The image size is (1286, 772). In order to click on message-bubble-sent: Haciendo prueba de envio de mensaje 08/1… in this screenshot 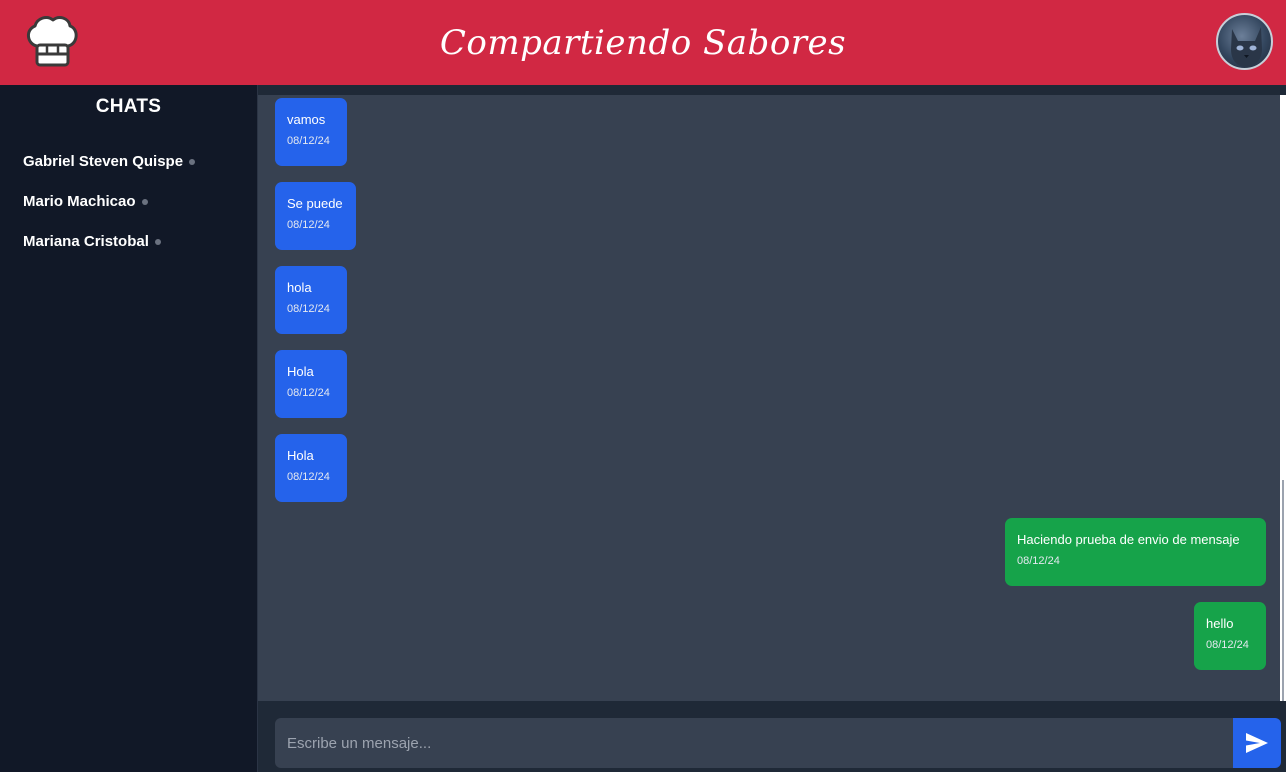, I will do `click(1135, 552)`.